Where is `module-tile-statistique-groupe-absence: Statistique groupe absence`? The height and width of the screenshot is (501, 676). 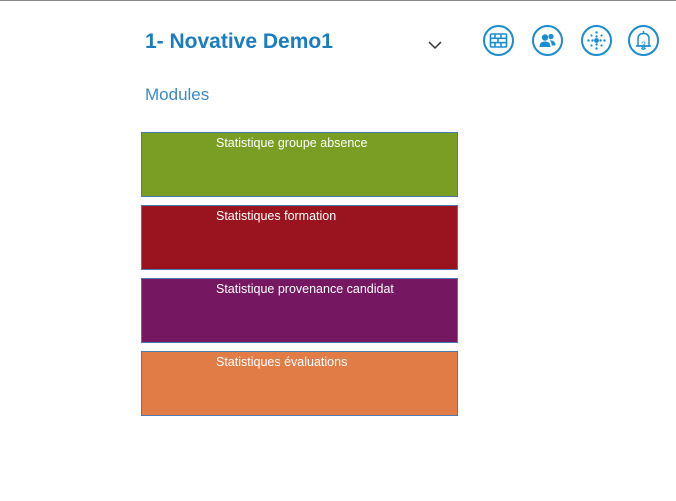 module-tile-statistique-groupe-absence: Statistique groupe absence is located at coordinates (299, 164).